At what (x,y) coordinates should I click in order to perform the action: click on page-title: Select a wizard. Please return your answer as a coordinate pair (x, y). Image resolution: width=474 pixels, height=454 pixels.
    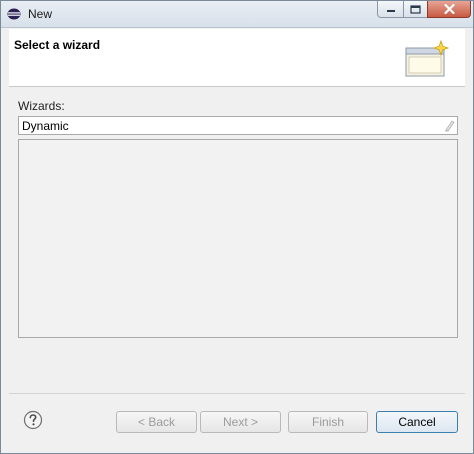
    Looking at the image, I should click on (57, 45).